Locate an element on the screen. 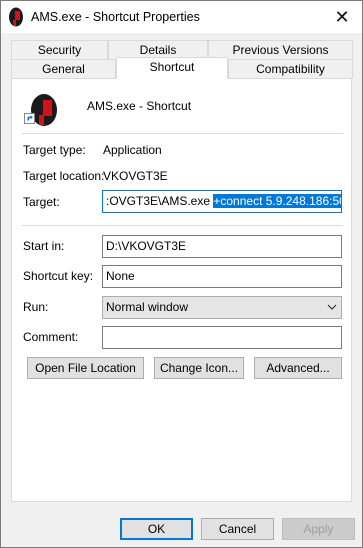 The width and height of the screenshot is (363, 548). open-file-location-button: Open File Location is located at coordinates (85, 368).